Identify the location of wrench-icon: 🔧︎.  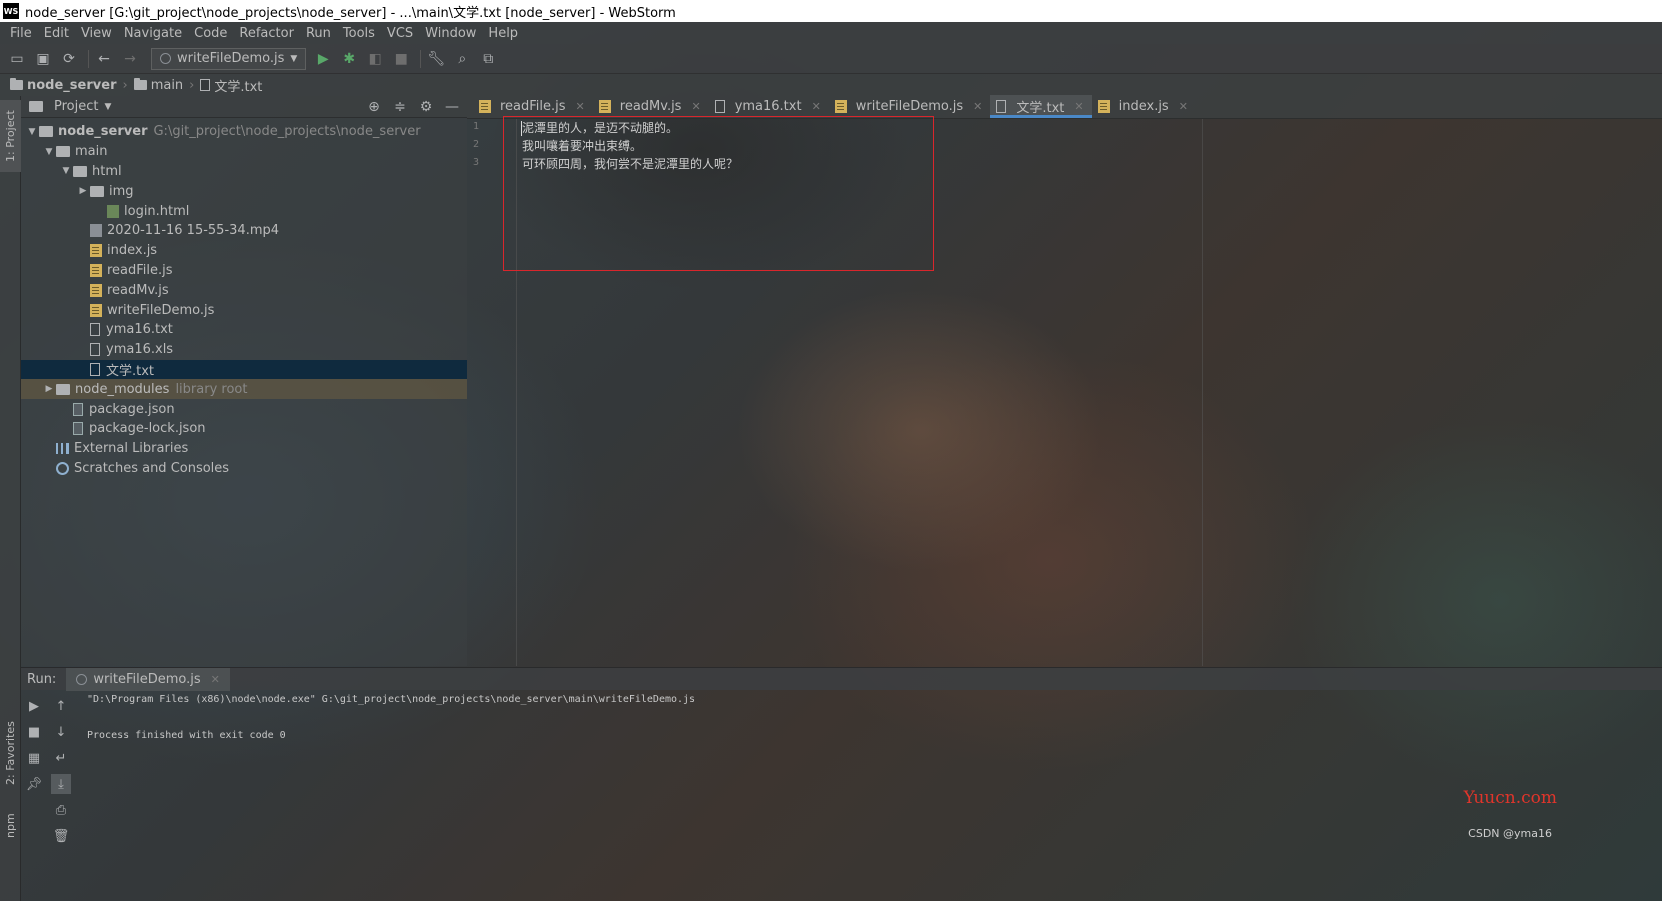
(436, 59).